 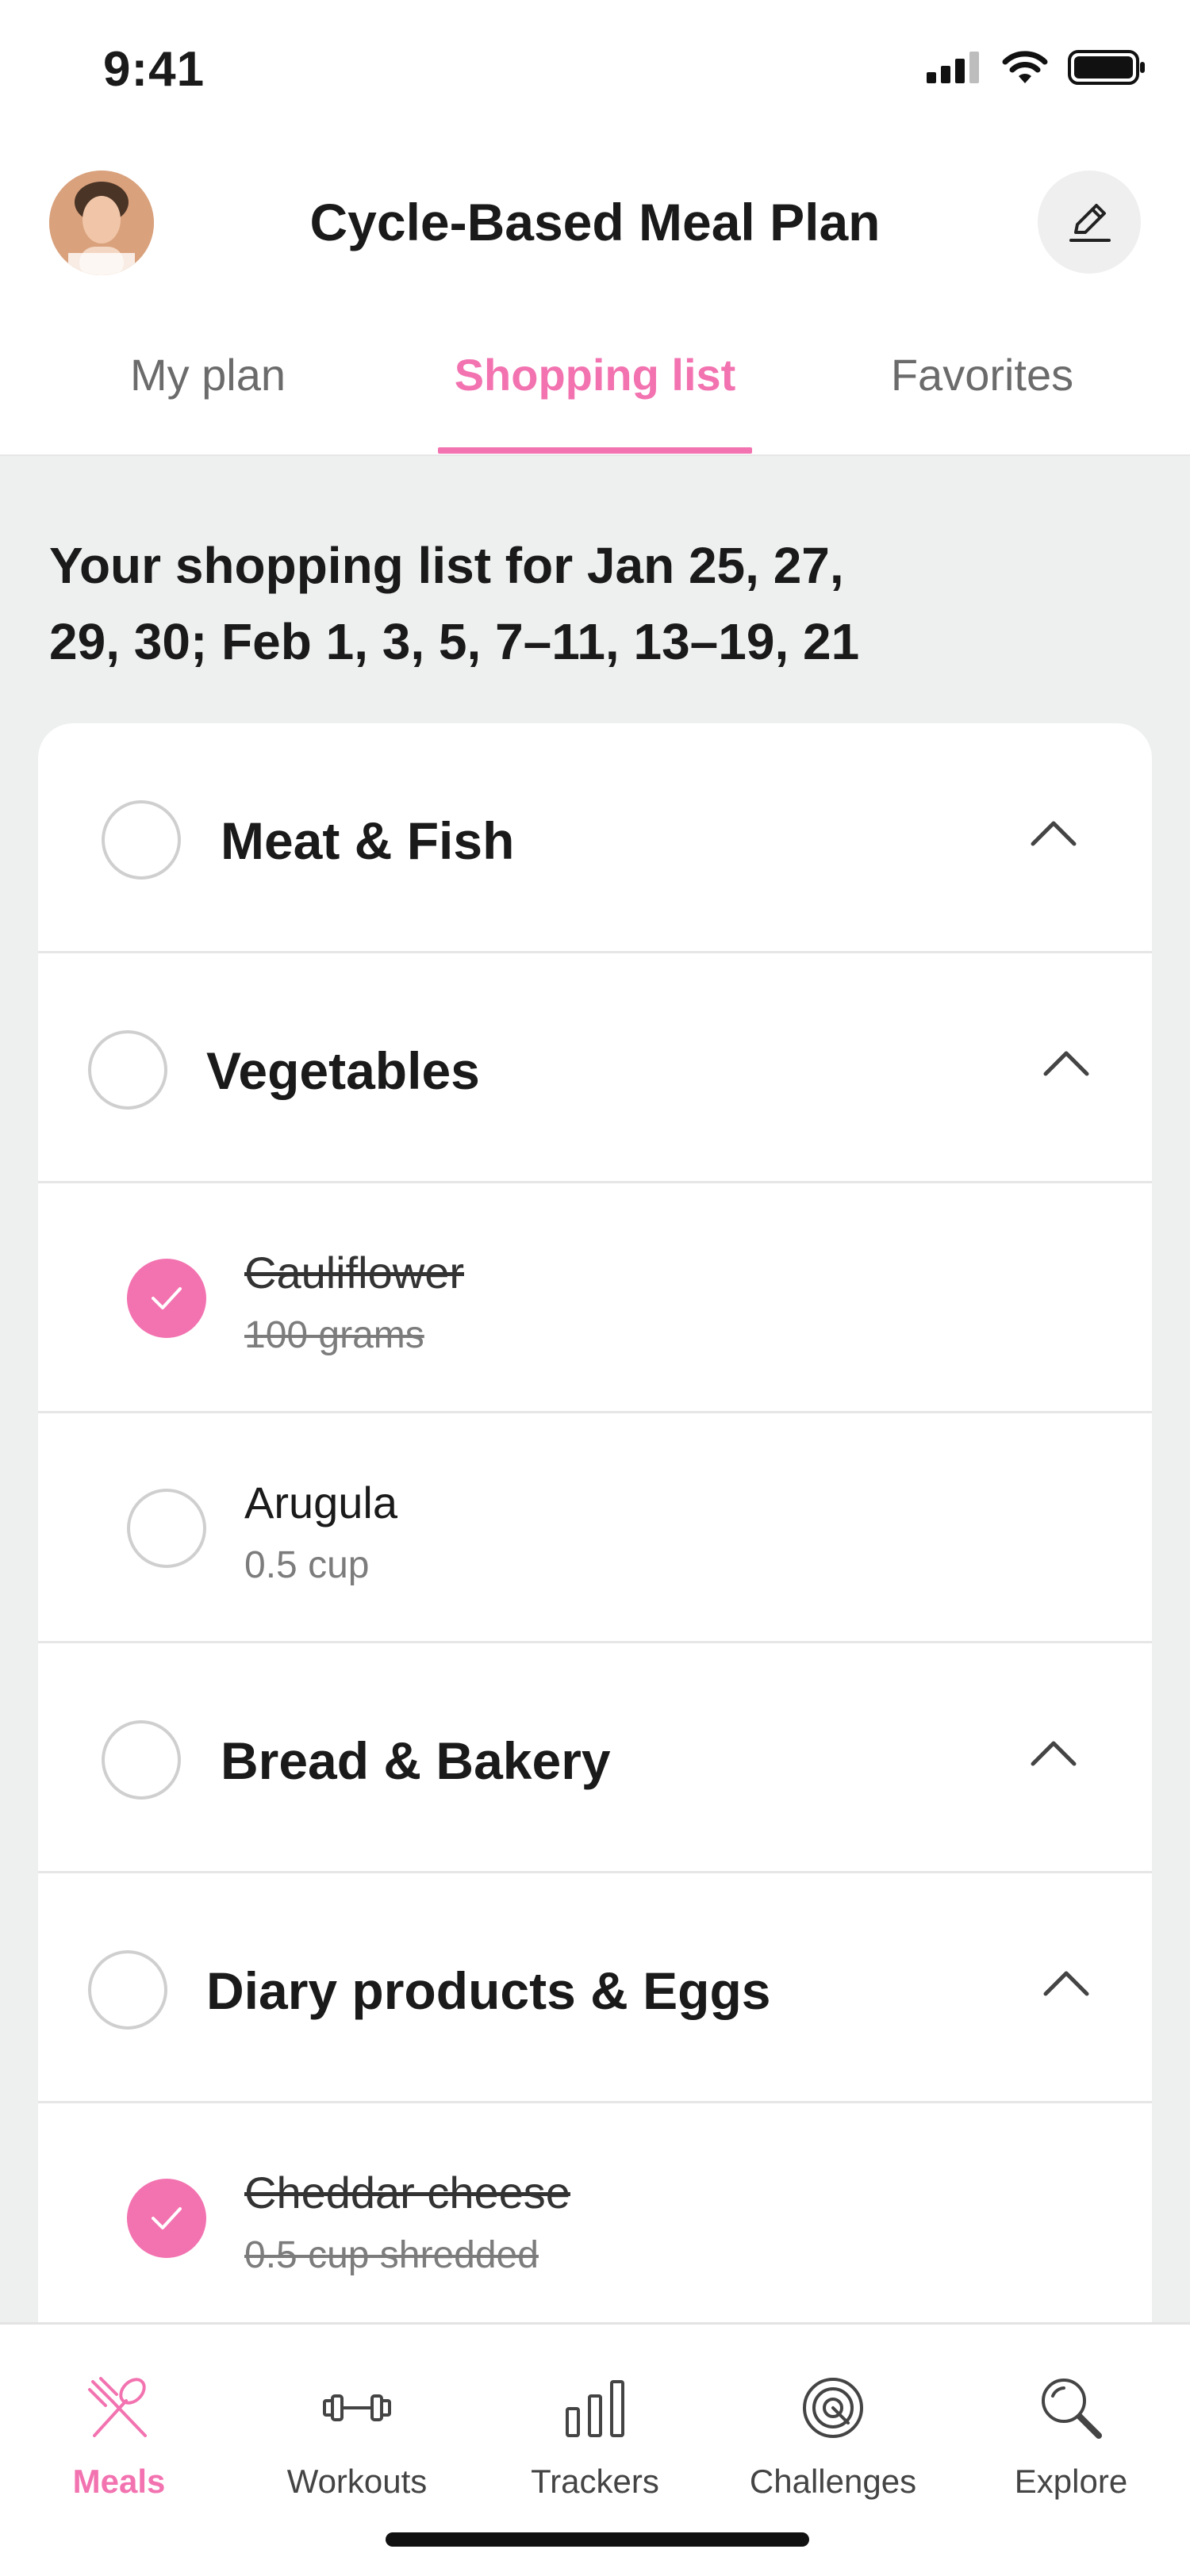 I want to click on wifi-icon, so click(x=1025, y=67).